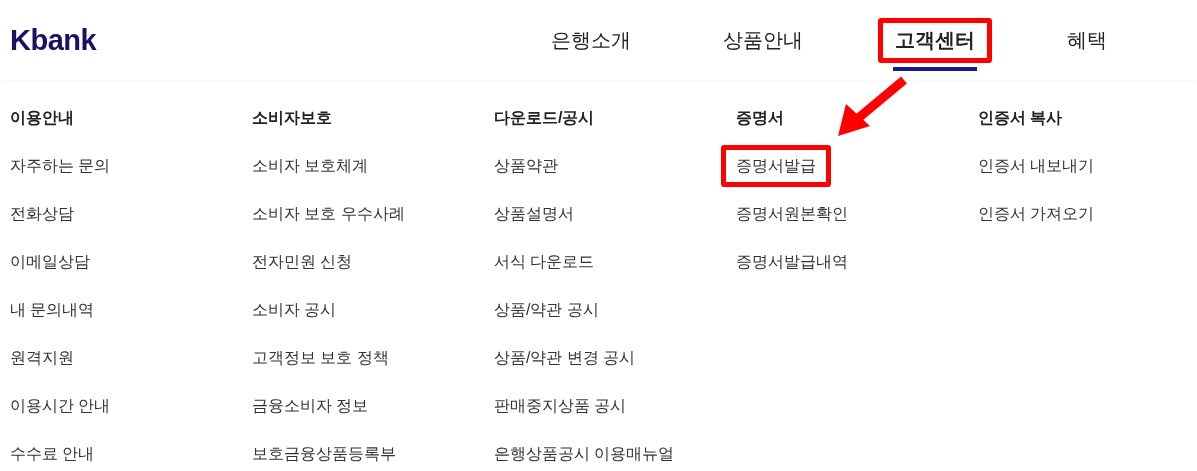  I want to click on menu-link: 고객정보 보호 정책, so click(320, 358).